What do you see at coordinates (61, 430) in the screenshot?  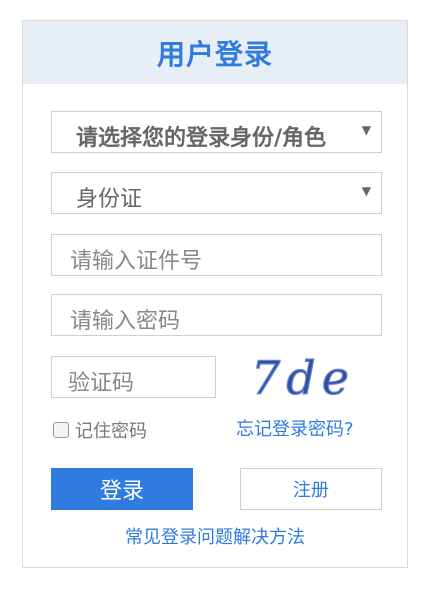 I see `remember-checkbox` at bounding box center [61, 430].